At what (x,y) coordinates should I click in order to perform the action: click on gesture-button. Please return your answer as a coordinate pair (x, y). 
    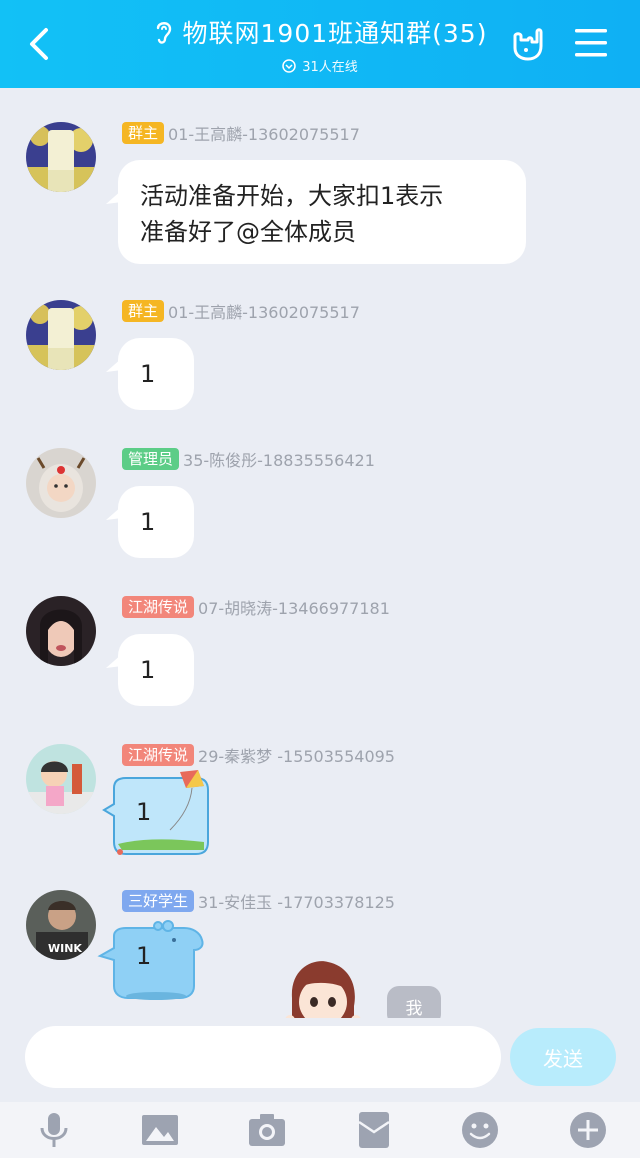
    Looking at the image, I should click on (528, 44).